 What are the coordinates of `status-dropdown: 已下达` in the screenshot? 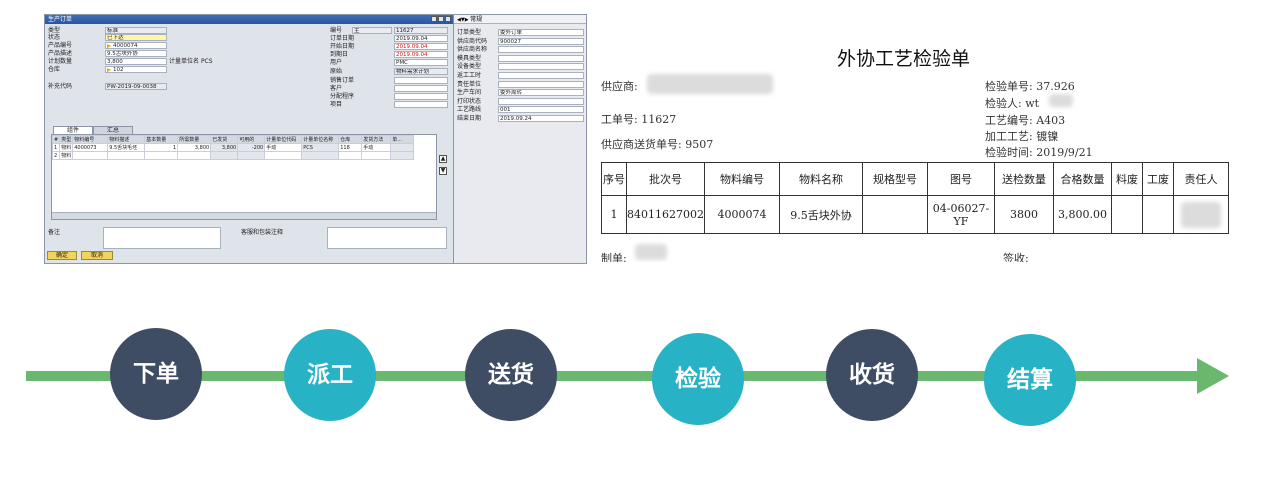 It's located at (136, 37).